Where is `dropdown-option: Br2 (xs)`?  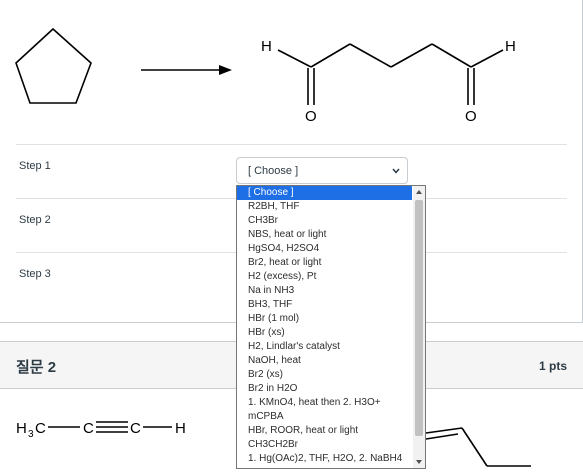
dropdown-option: Br2 (xs) is located at coordinates (324, 375).